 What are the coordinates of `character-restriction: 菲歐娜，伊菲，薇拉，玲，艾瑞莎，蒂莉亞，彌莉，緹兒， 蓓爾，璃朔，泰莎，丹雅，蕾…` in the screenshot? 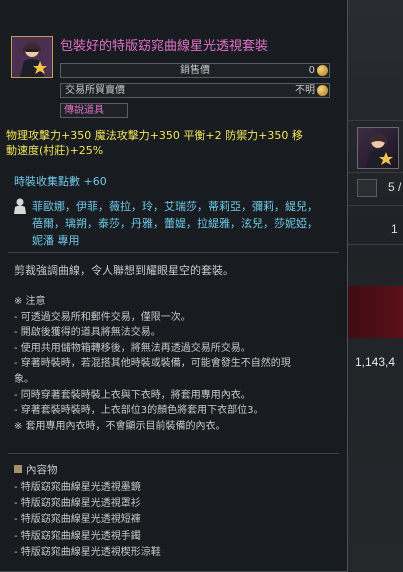 It's located at (182, 223).